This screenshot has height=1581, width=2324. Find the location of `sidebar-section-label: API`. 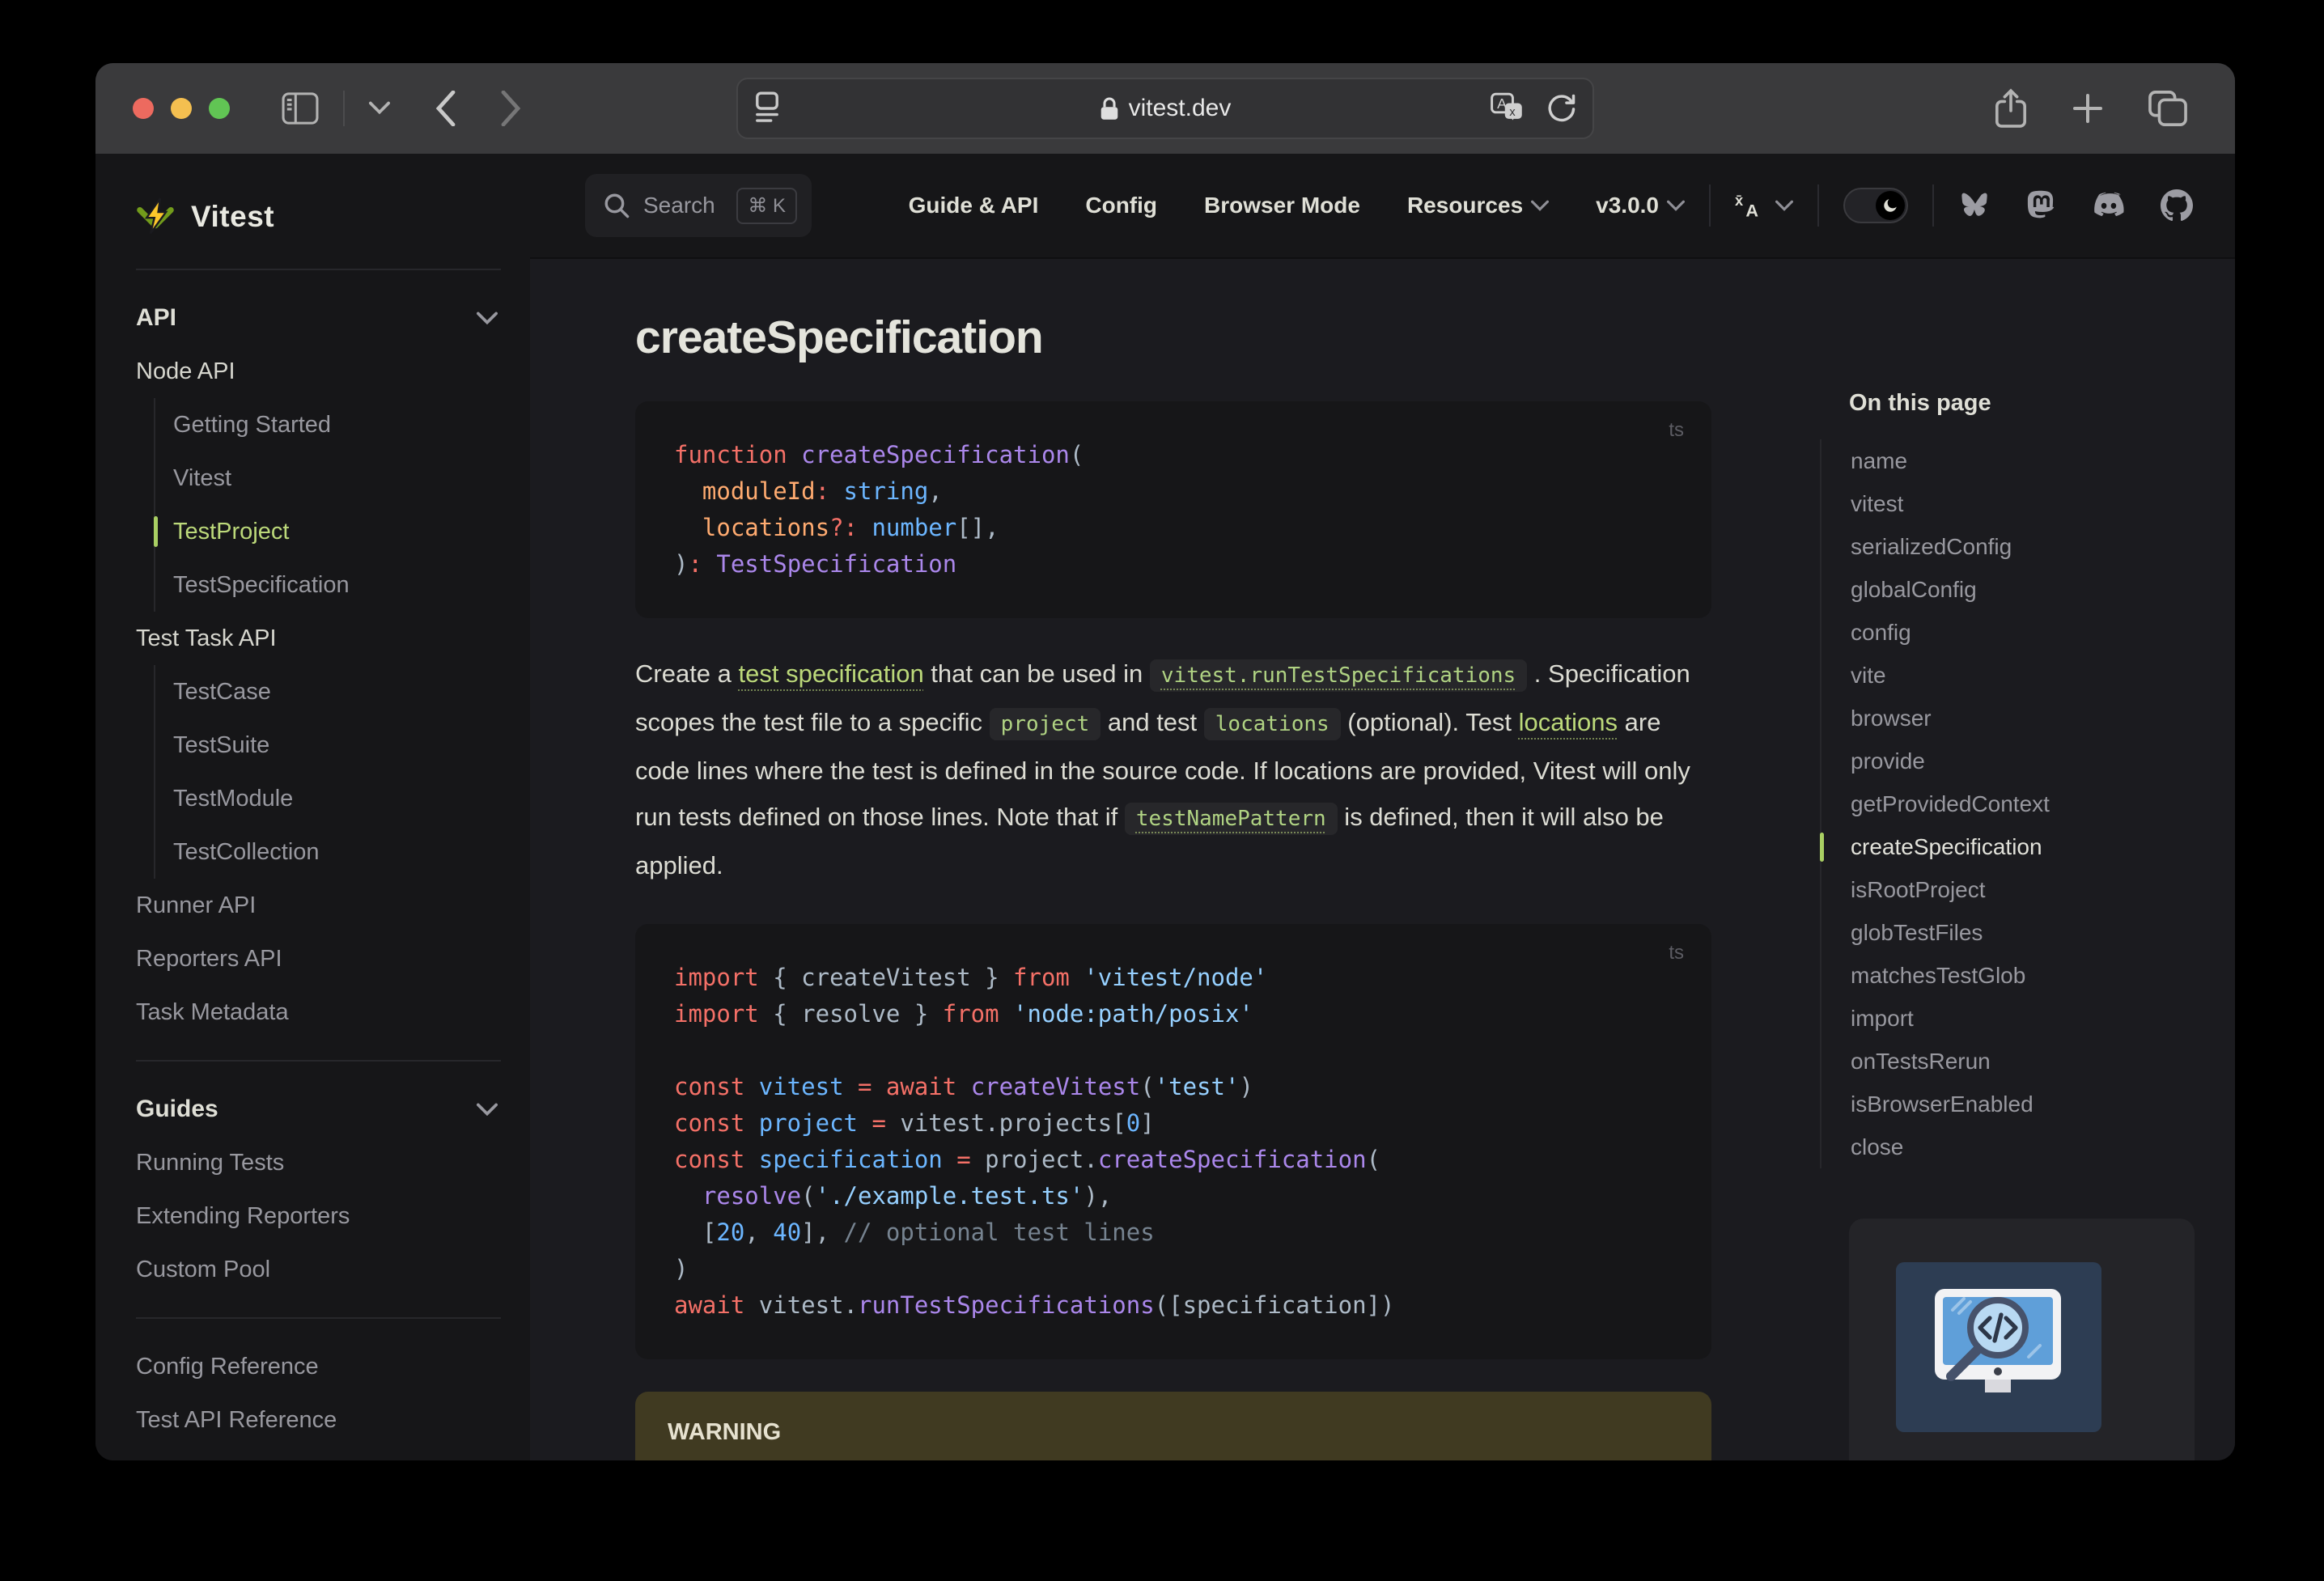

sidebar-section-label: API is located at coordinates (157, 317).